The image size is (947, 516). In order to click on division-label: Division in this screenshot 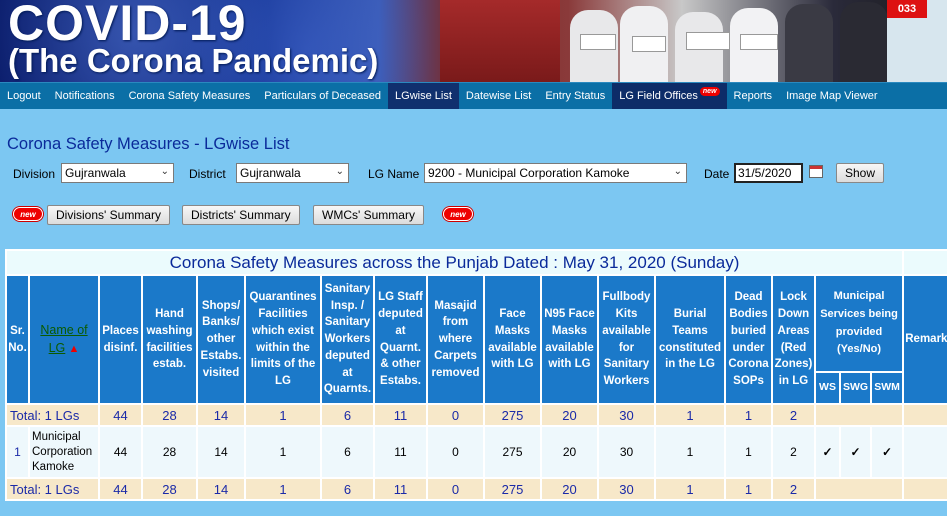, I will do `click(34, 174)`.